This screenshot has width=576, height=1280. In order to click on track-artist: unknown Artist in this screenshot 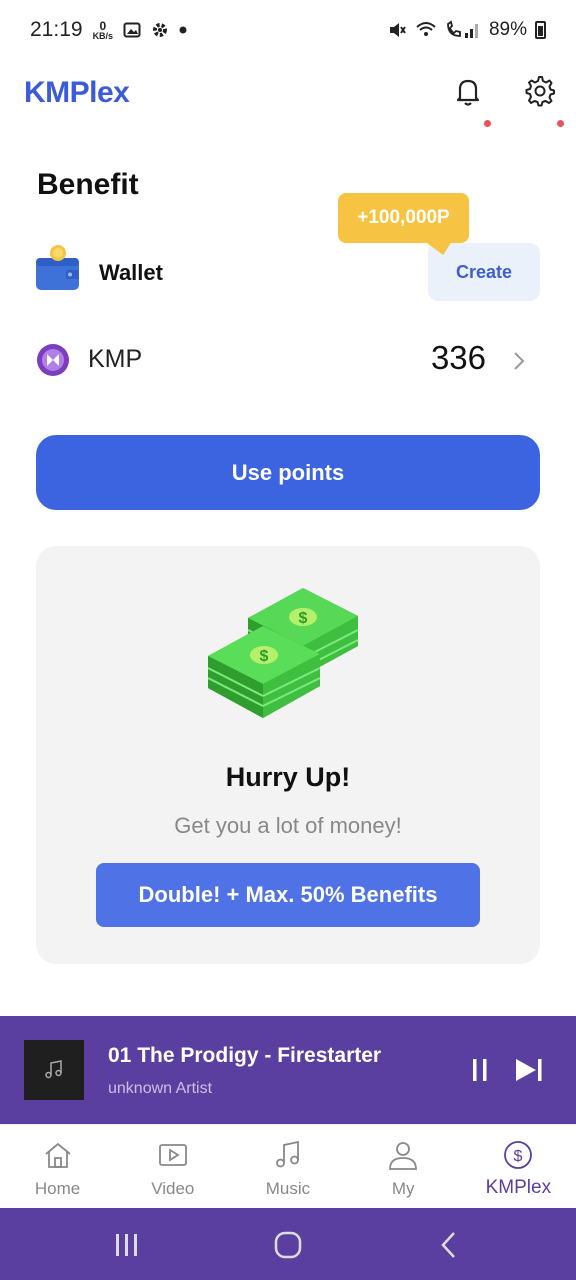, I will do `click(160, 1088)`.